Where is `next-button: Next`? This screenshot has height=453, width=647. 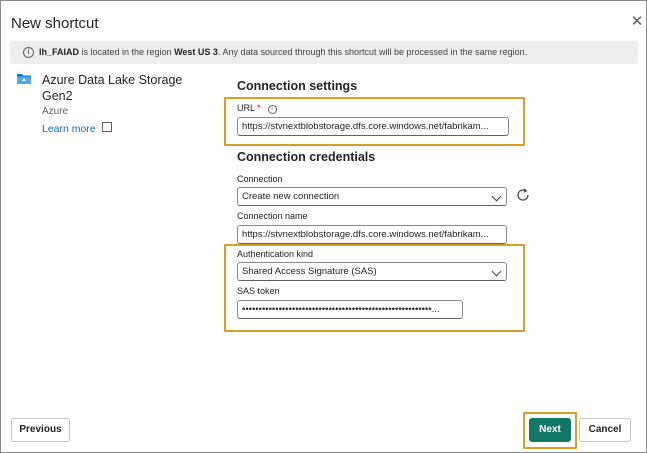 next-button: Next is located at coordinates (550, 430).